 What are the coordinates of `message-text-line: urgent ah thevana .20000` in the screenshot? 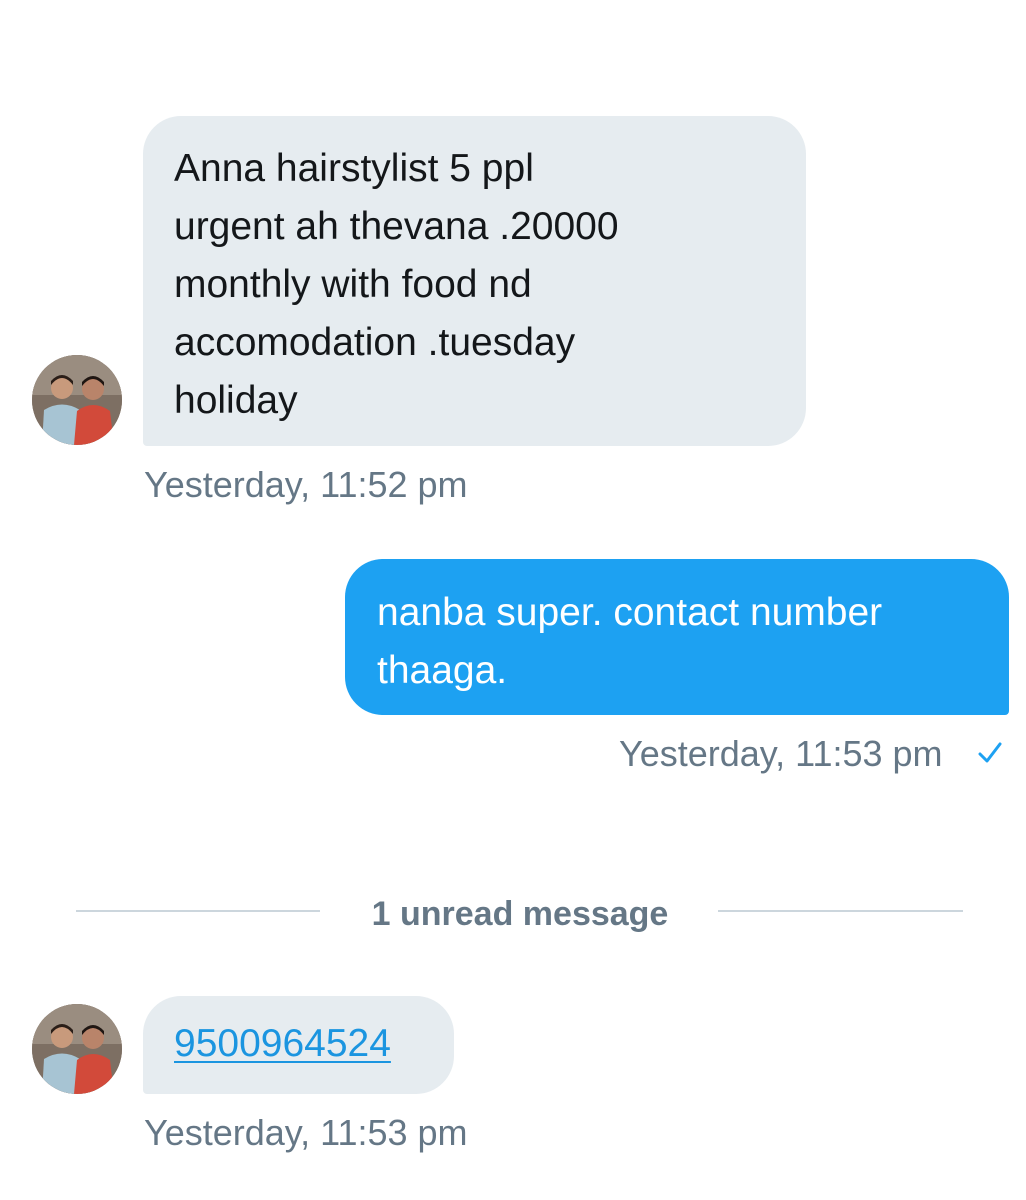 It's located at (396, 226).